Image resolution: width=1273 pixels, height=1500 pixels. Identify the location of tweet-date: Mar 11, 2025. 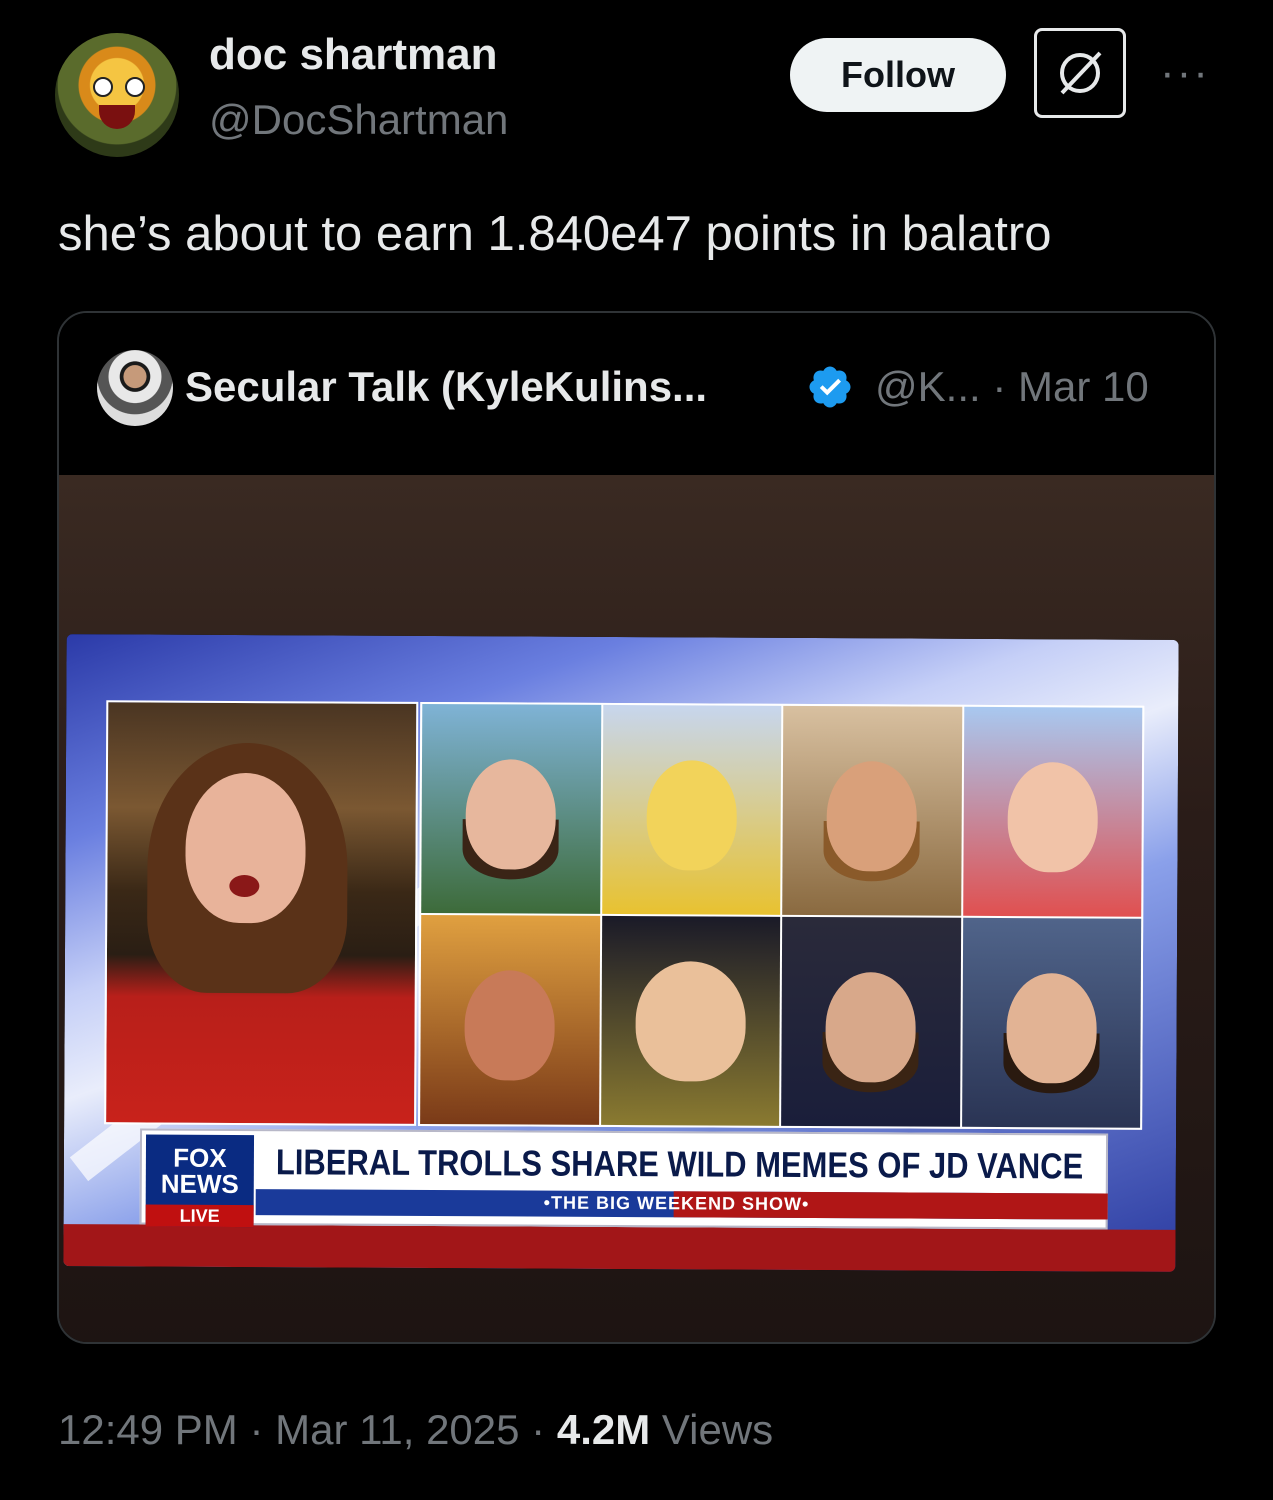
(397, 1429).